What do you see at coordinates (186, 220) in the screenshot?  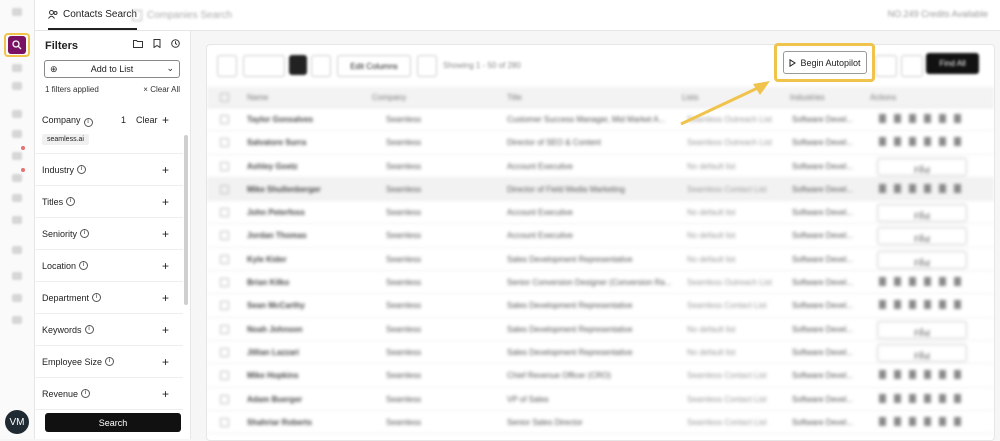 I see `filters-scrollbar` at bounding box center [186, 220].